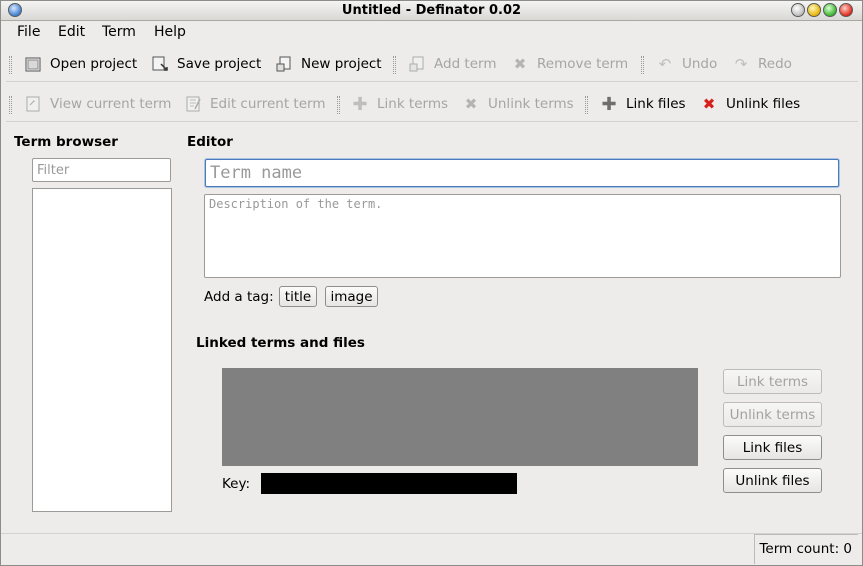 This screenshot has height=566, width=863. I want to click on new-document-icon, so click(284, 64).